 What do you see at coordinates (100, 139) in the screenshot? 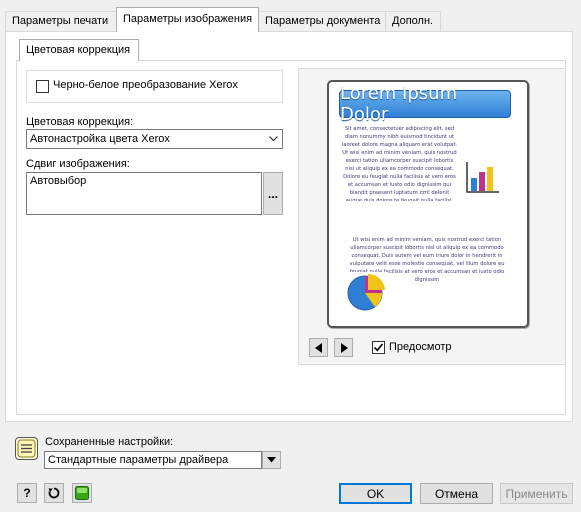
I see `color-correction-value: Автонастройка цвета Xerox` at bounding box center [100, 139].